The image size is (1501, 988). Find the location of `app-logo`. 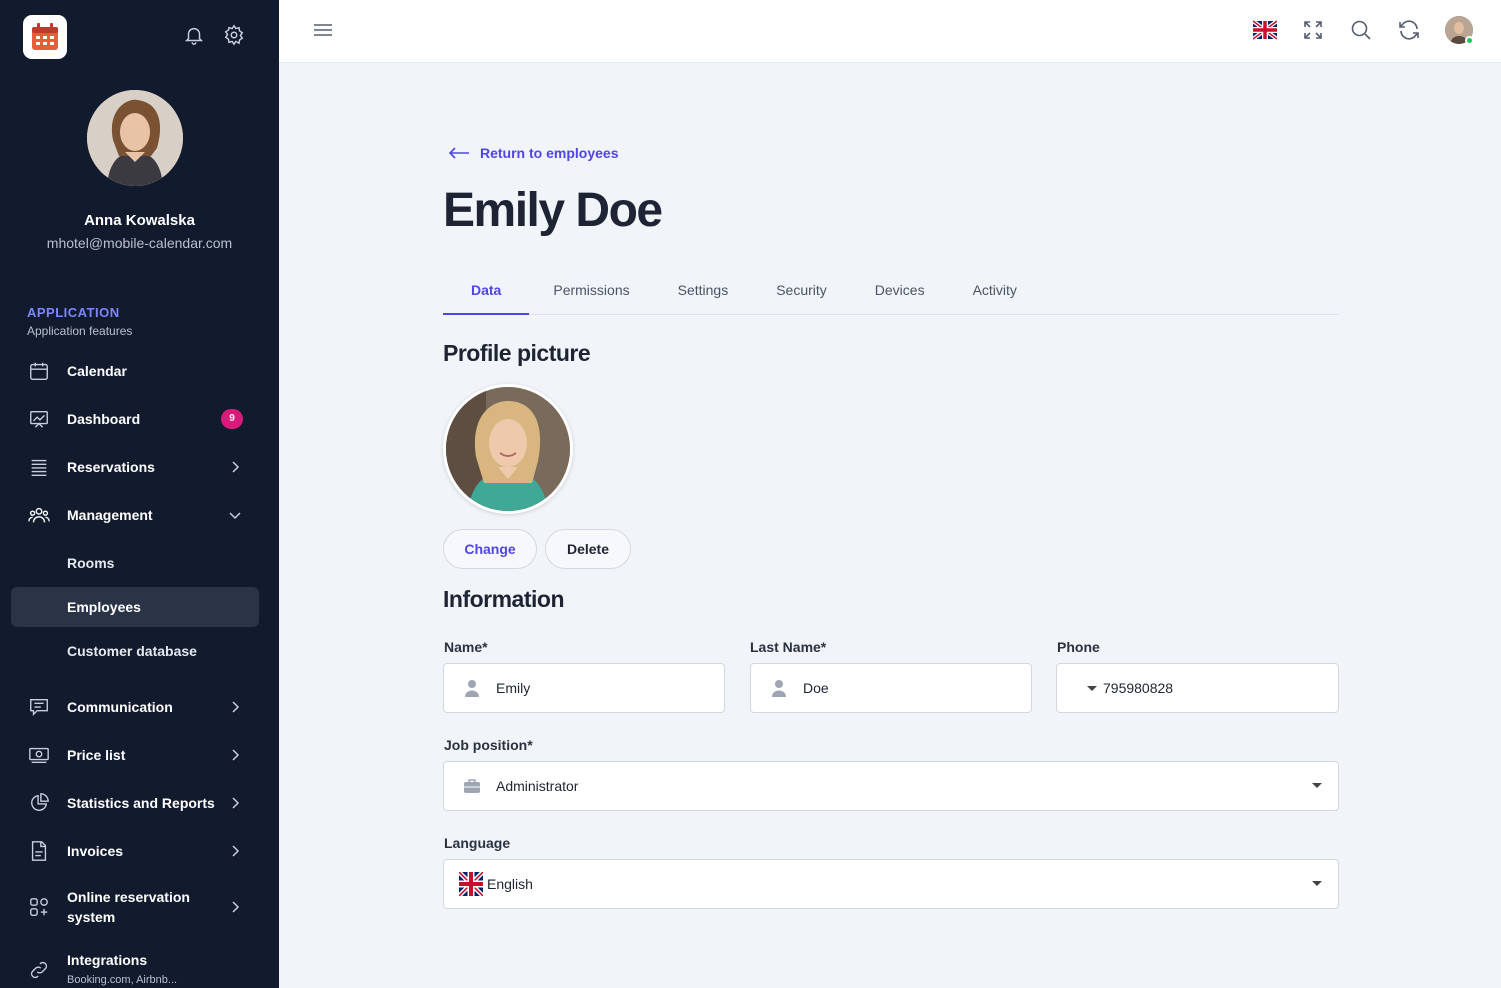

app-logo is located at coordinates (45, 37).